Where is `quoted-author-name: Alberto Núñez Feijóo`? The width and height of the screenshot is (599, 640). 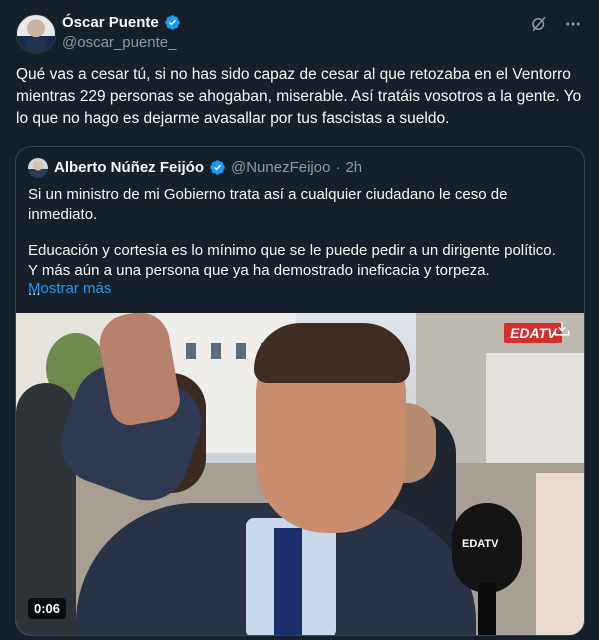 quoted-author-name: Alberto Núñez Feijóo is located at coordinates (129, 167).